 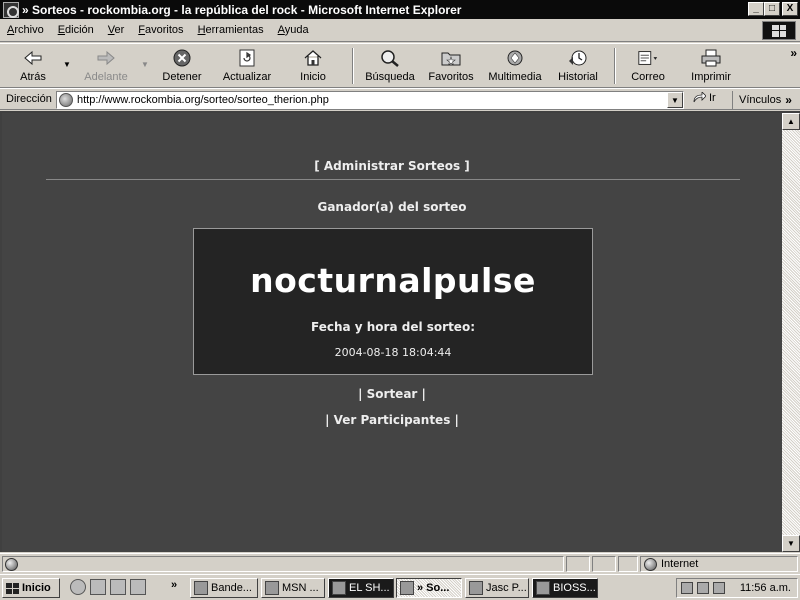 I want to click on status-pane-lock, so click(x=604, y=564).